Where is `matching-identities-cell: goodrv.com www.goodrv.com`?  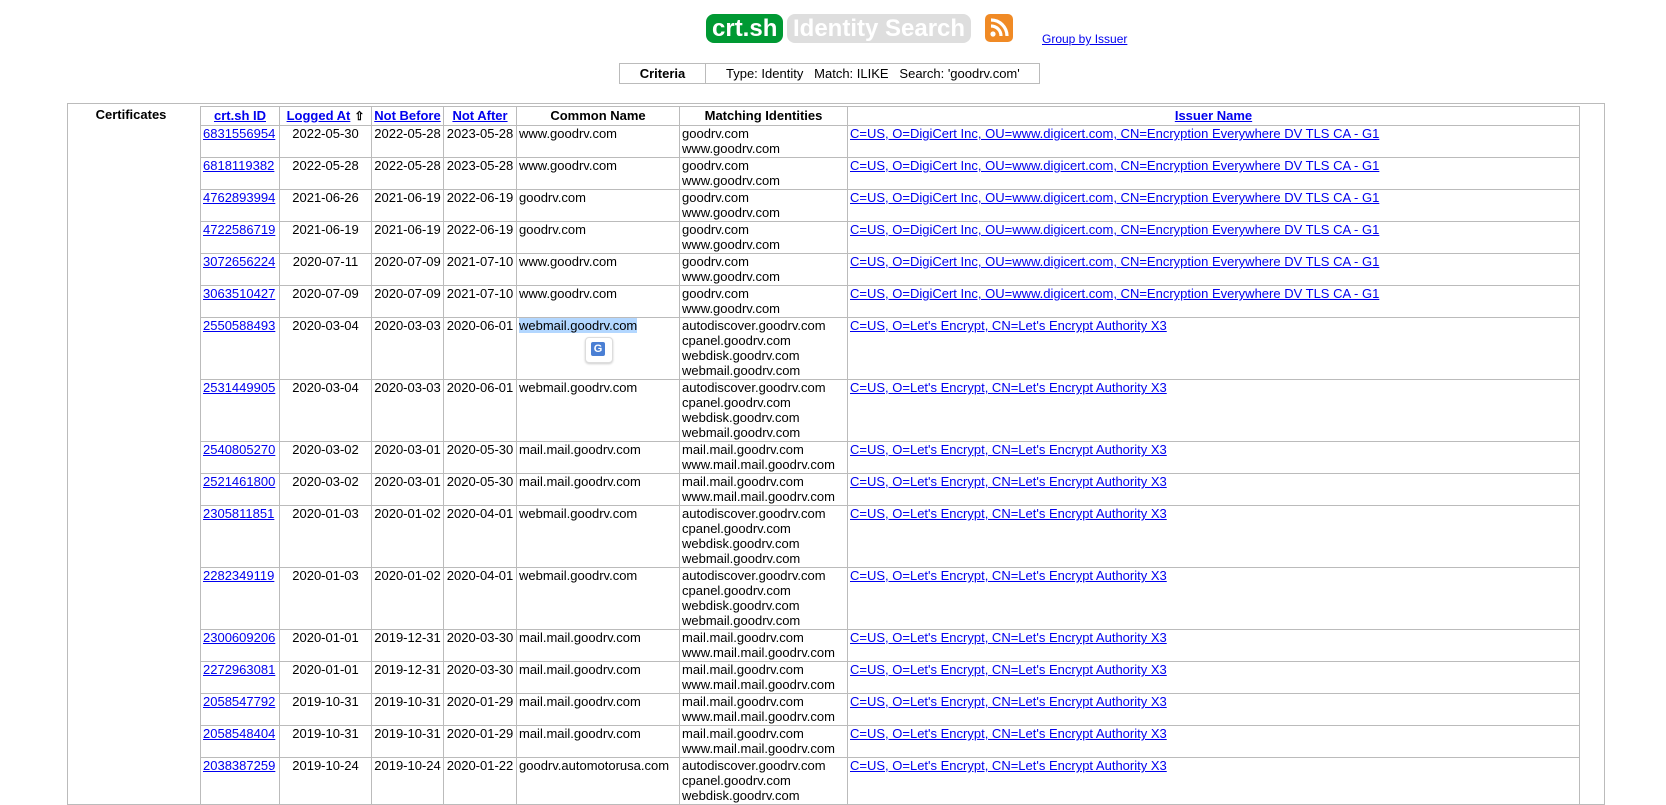 matching-identities-cell: goodrv.com www.goodrv.com is located at coordinates (763, 301).